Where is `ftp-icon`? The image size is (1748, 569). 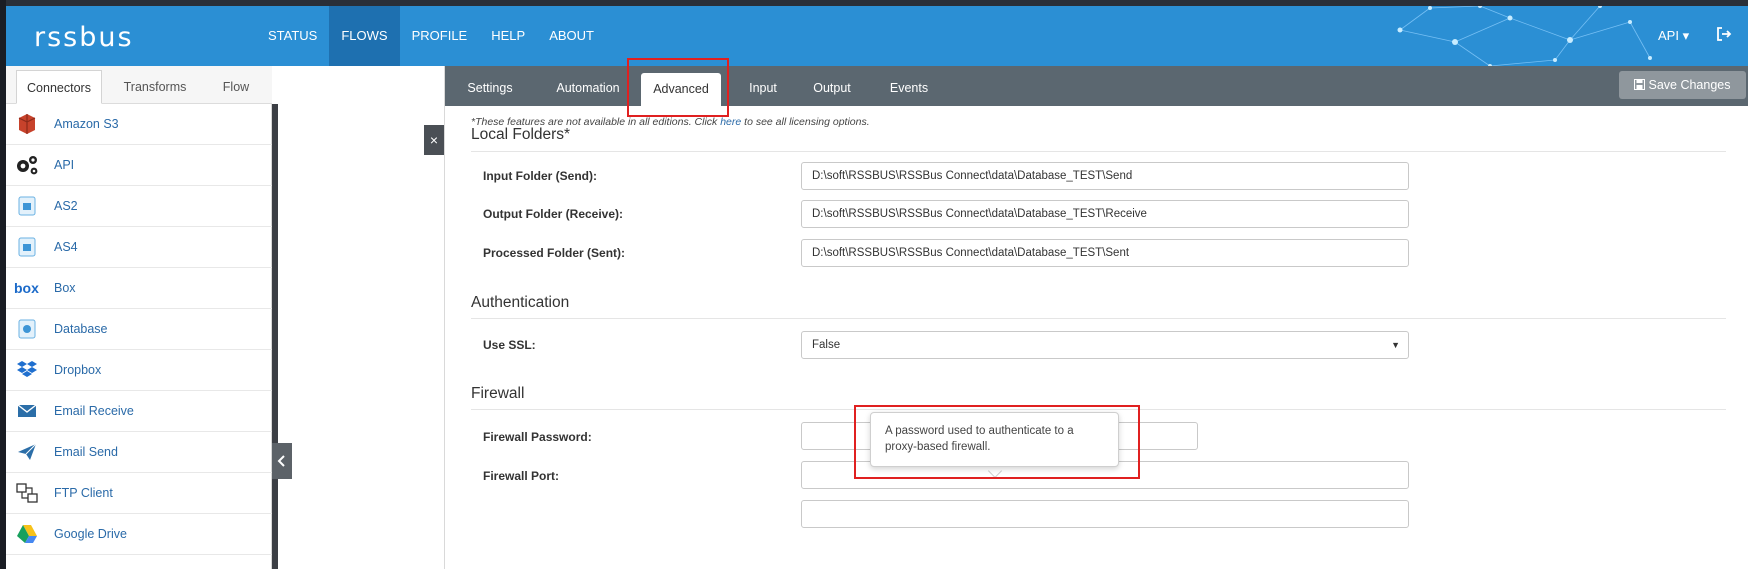 ftp-icon is located at coordinates (27, 493).